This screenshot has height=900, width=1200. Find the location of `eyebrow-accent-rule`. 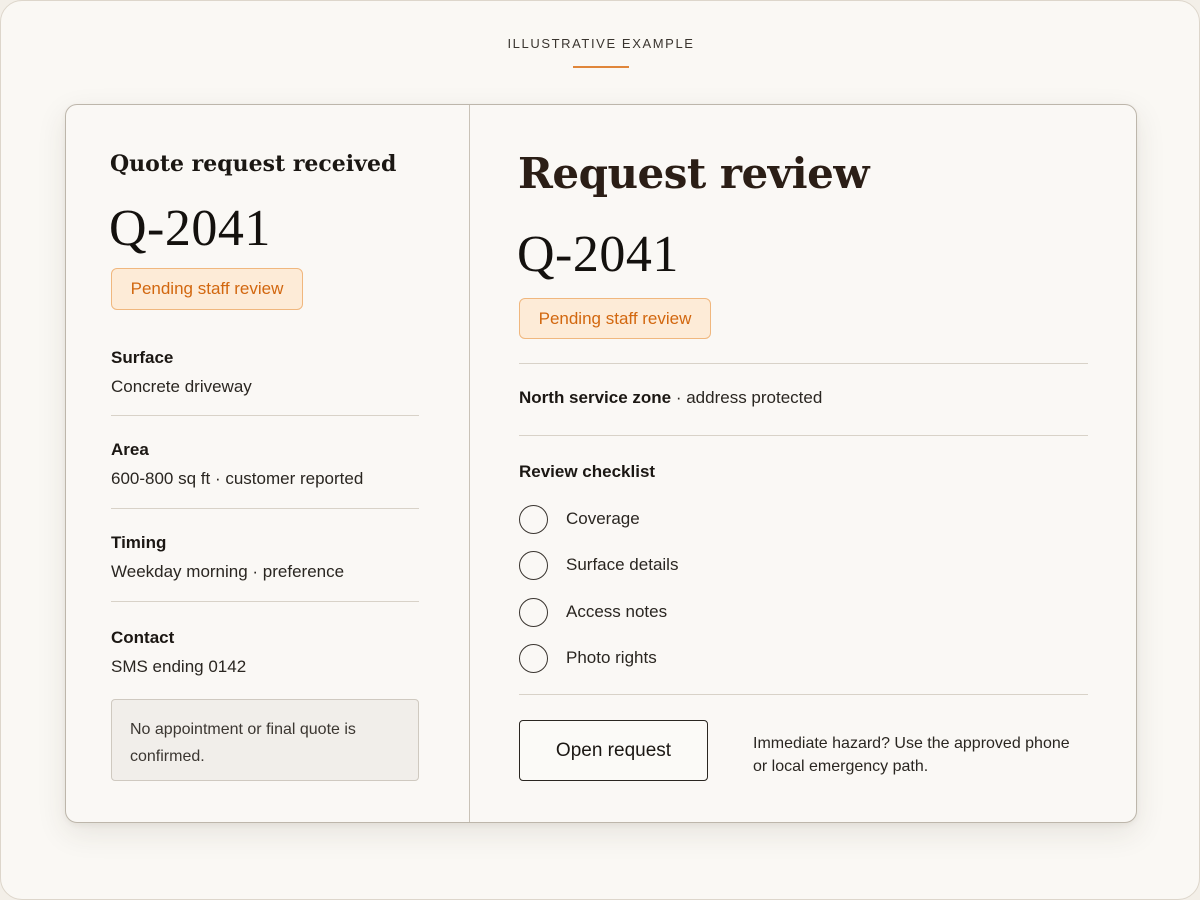

eyebrow-accent-rule is located at coordinates (601, 67).